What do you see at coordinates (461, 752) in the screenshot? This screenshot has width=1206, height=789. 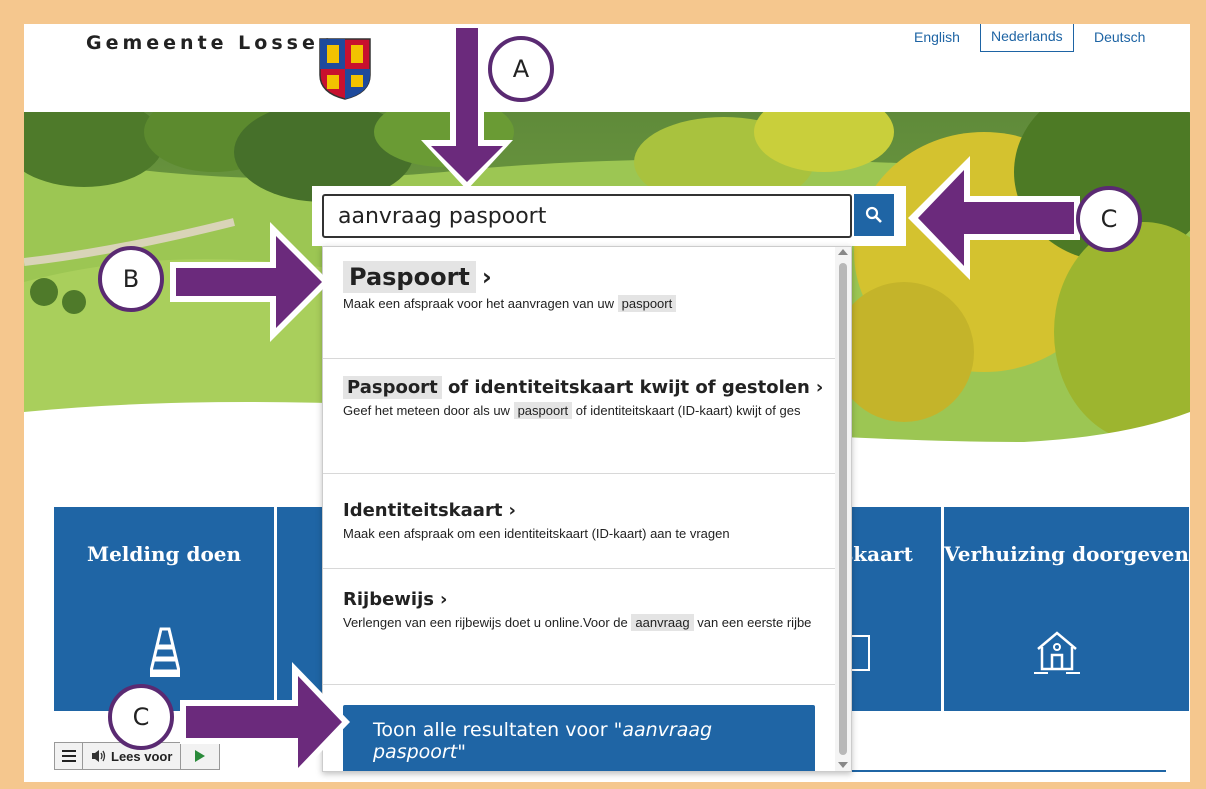 I see `show-all-suffix: "` at bounding box center [461, 752].